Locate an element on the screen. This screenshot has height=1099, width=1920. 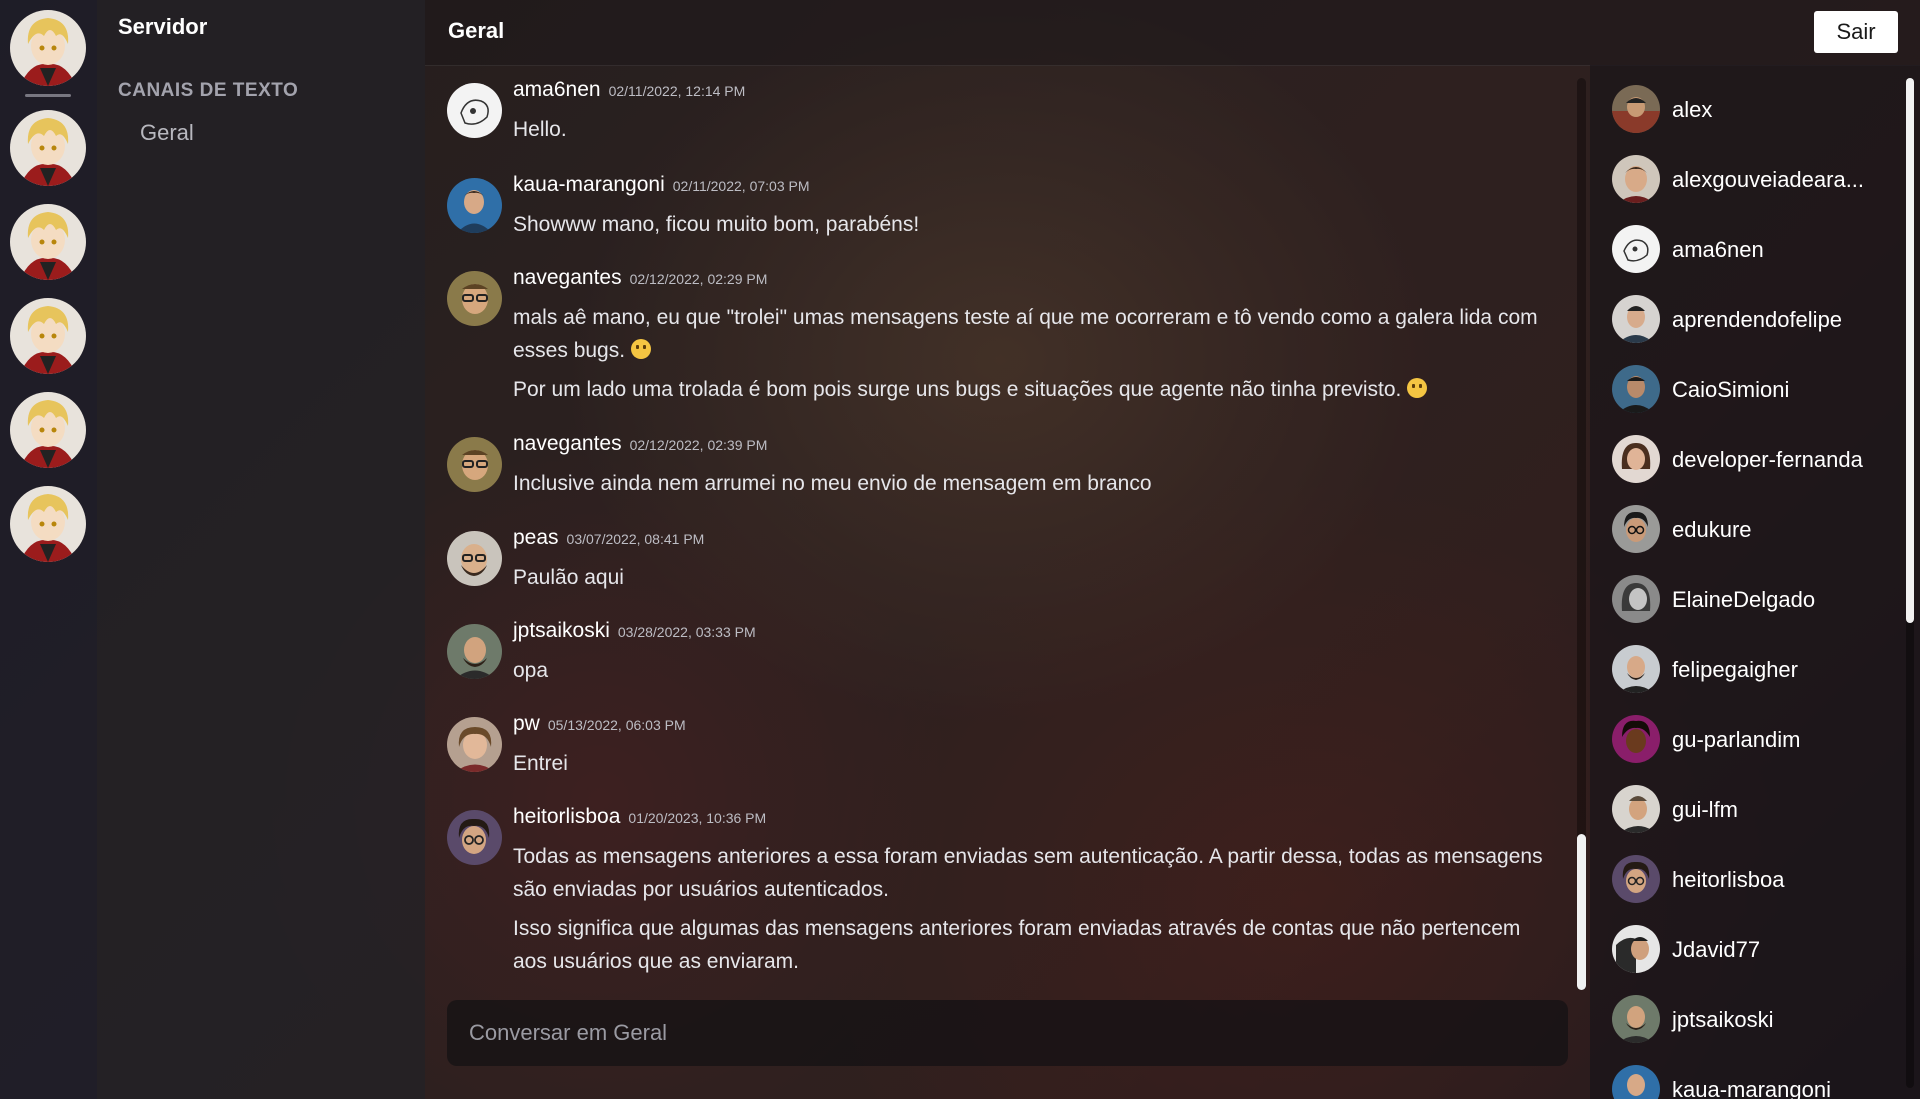
message-header: kaua-marangoni 02/11/2022, 07:03 PM is located at coordinates (661, 185).